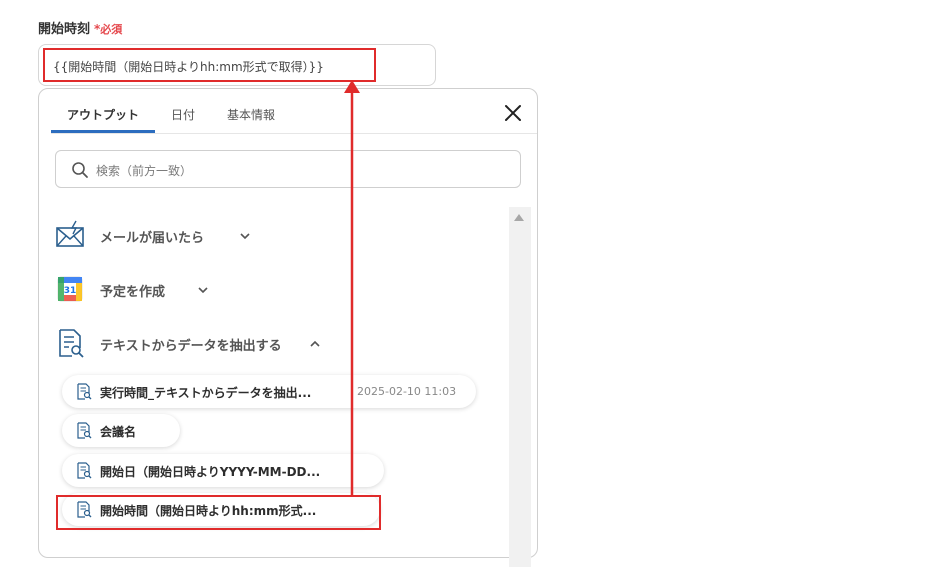  I want to click on section-extract-text: テキストからデータを抽出する, so click(192, 343).